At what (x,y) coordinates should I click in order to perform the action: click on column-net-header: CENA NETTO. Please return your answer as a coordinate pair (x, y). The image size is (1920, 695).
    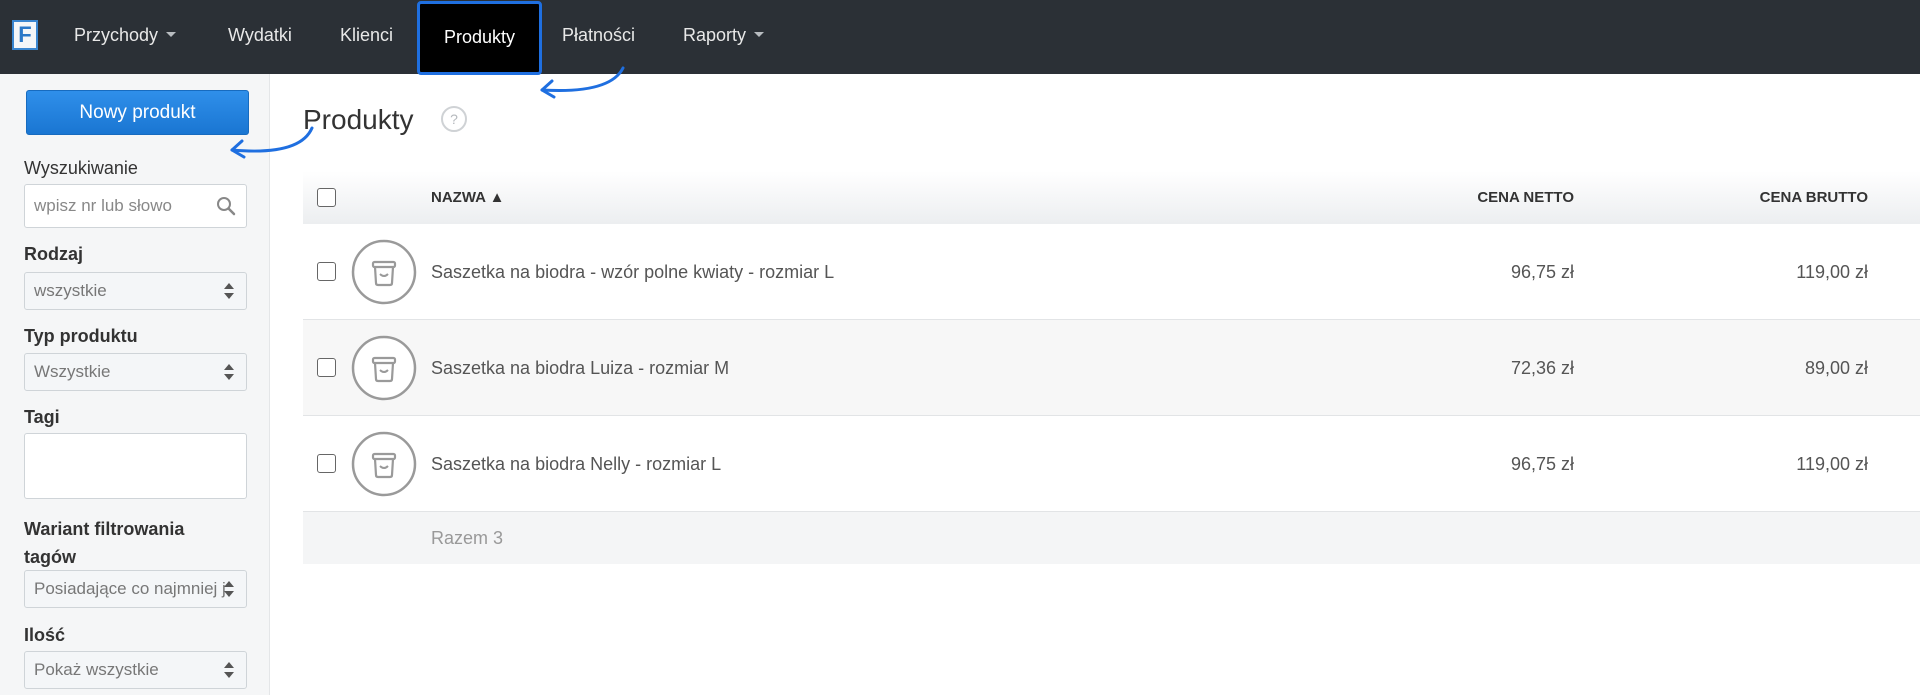
    Looking at the image, I should click on (1525, 197).